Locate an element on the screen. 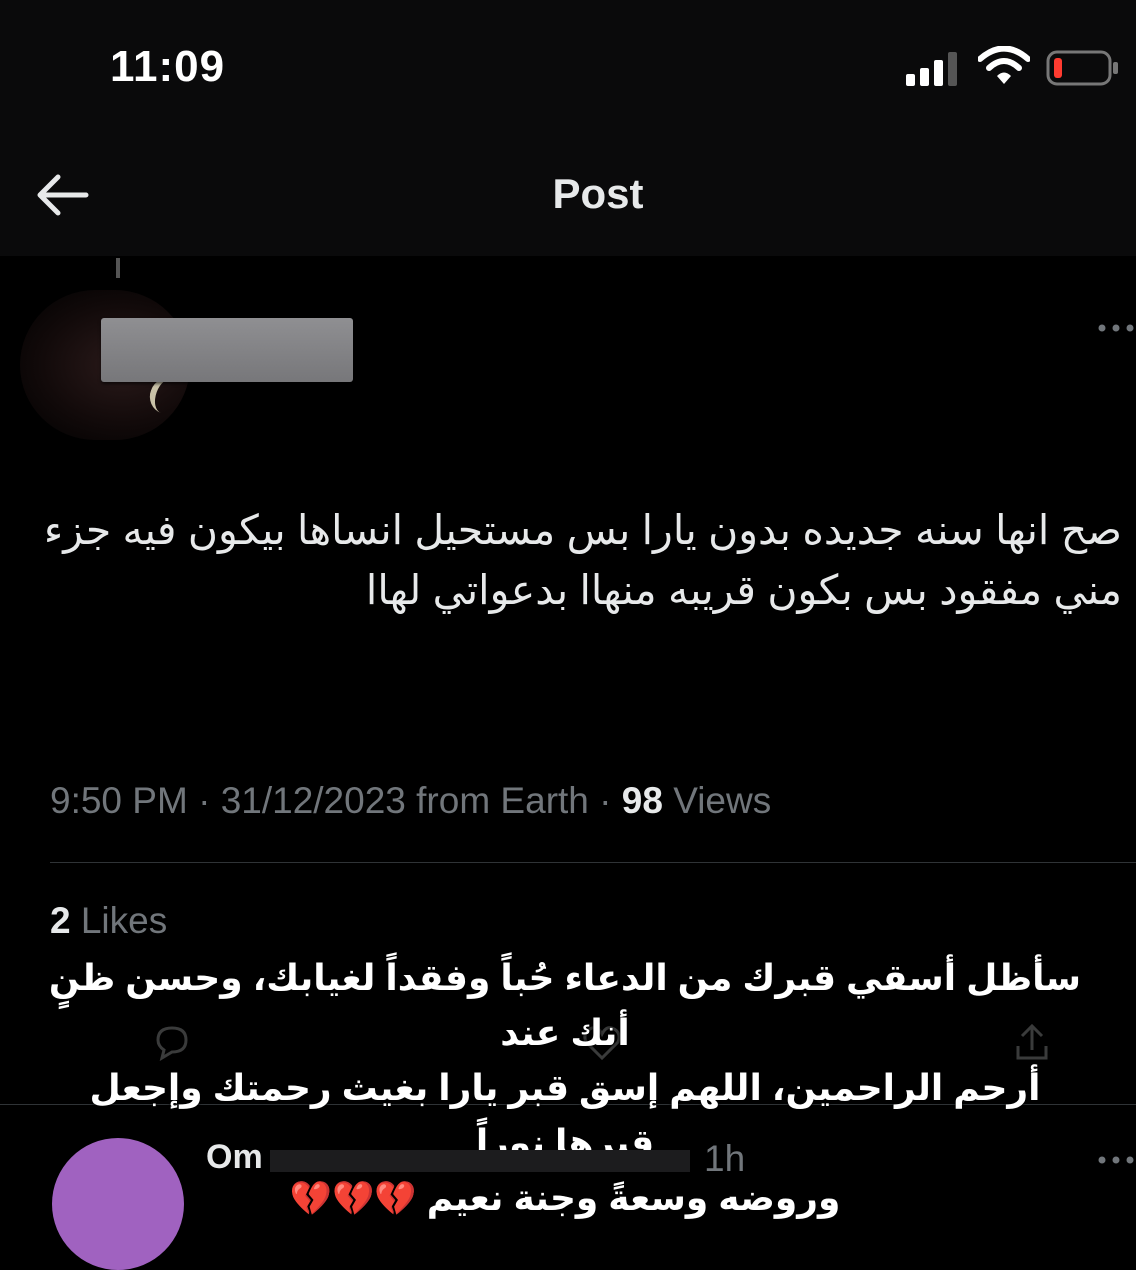 The height and width of the screenshot is (1270, 1136). likes-stat: 2 Likes is located at coordinates (108, 921).